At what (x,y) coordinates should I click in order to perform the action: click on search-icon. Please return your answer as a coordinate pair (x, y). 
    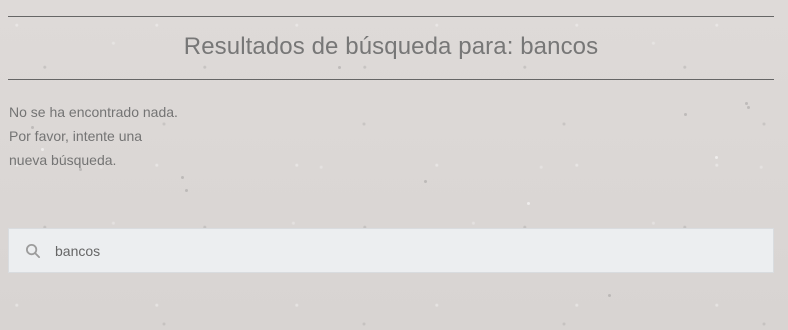
    Looking at the image, I should click on (33, 251).